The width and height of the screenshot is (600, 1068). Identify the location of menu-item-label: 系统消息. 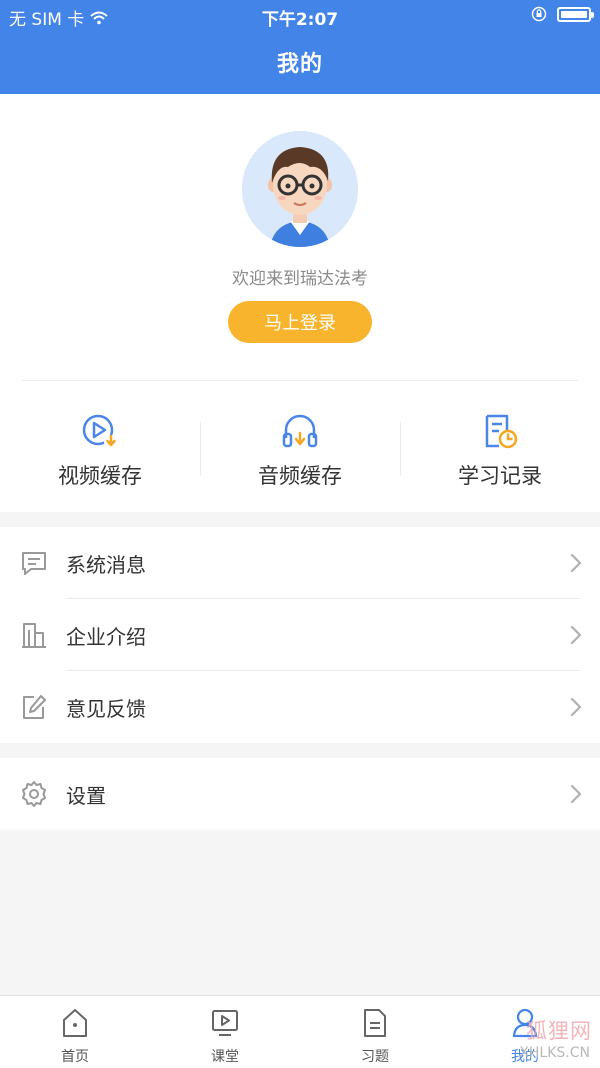
(106, 565).